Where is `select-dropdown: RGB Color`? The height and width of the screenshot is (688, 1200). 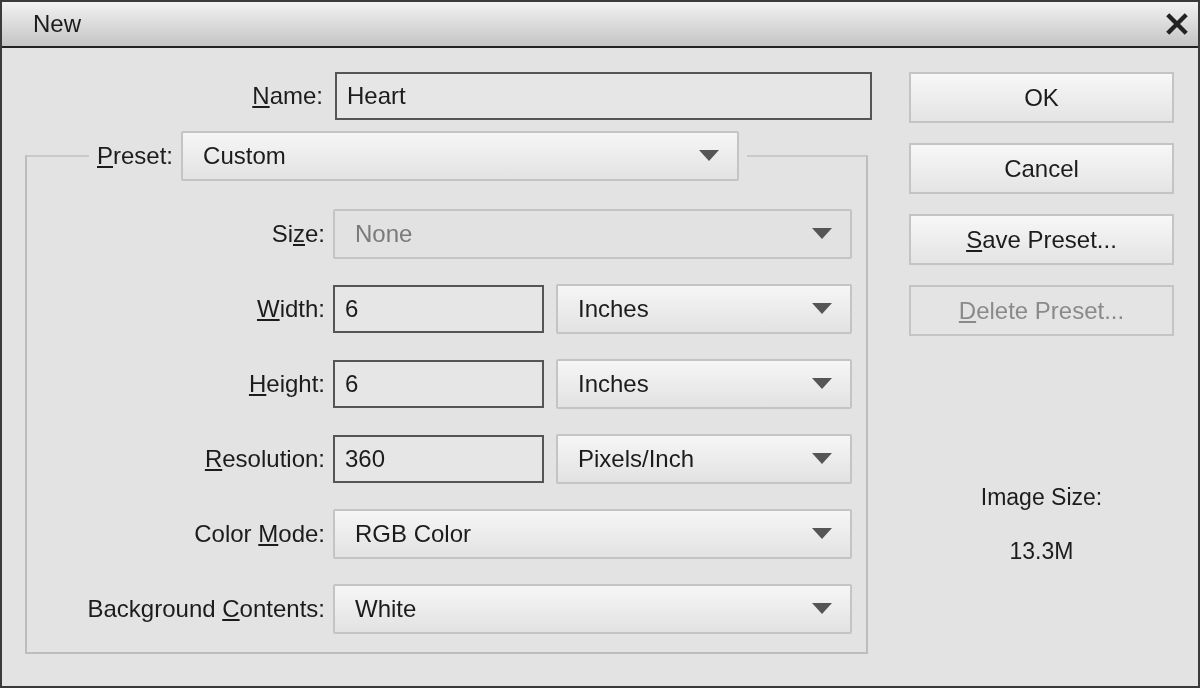
select-dropdown: RGB Color is located at coordinates (592, 534).